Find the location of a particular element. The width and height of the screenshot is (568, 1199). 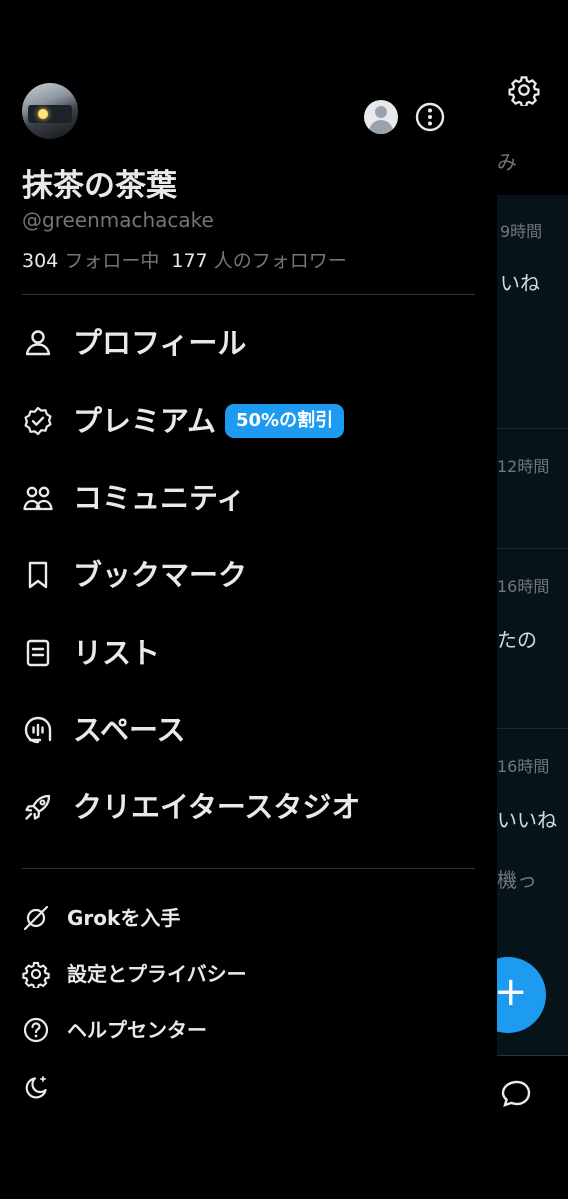

username-handle: @greenmachacake is located at coordinates (118, 220).